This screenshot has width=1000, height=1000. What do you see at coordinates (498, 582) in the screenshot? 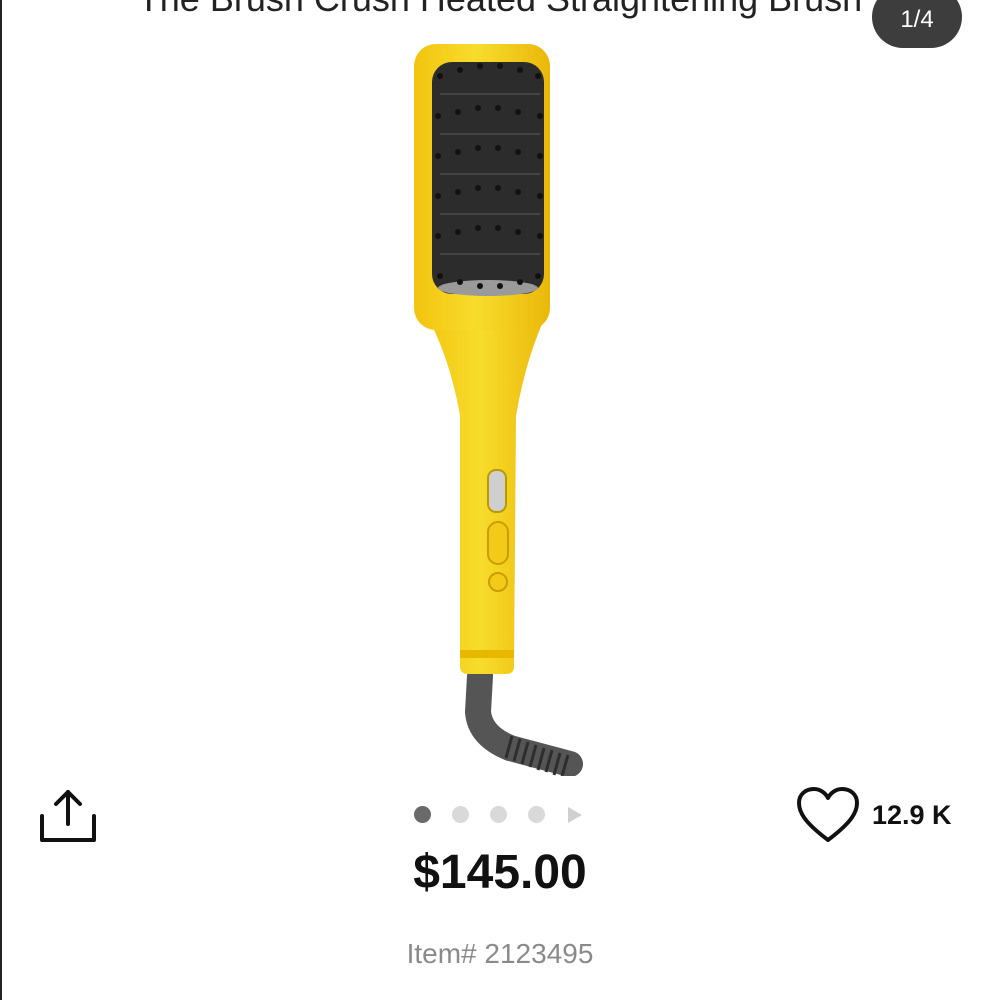
I see `power-button` at bounding box center [498, 582].